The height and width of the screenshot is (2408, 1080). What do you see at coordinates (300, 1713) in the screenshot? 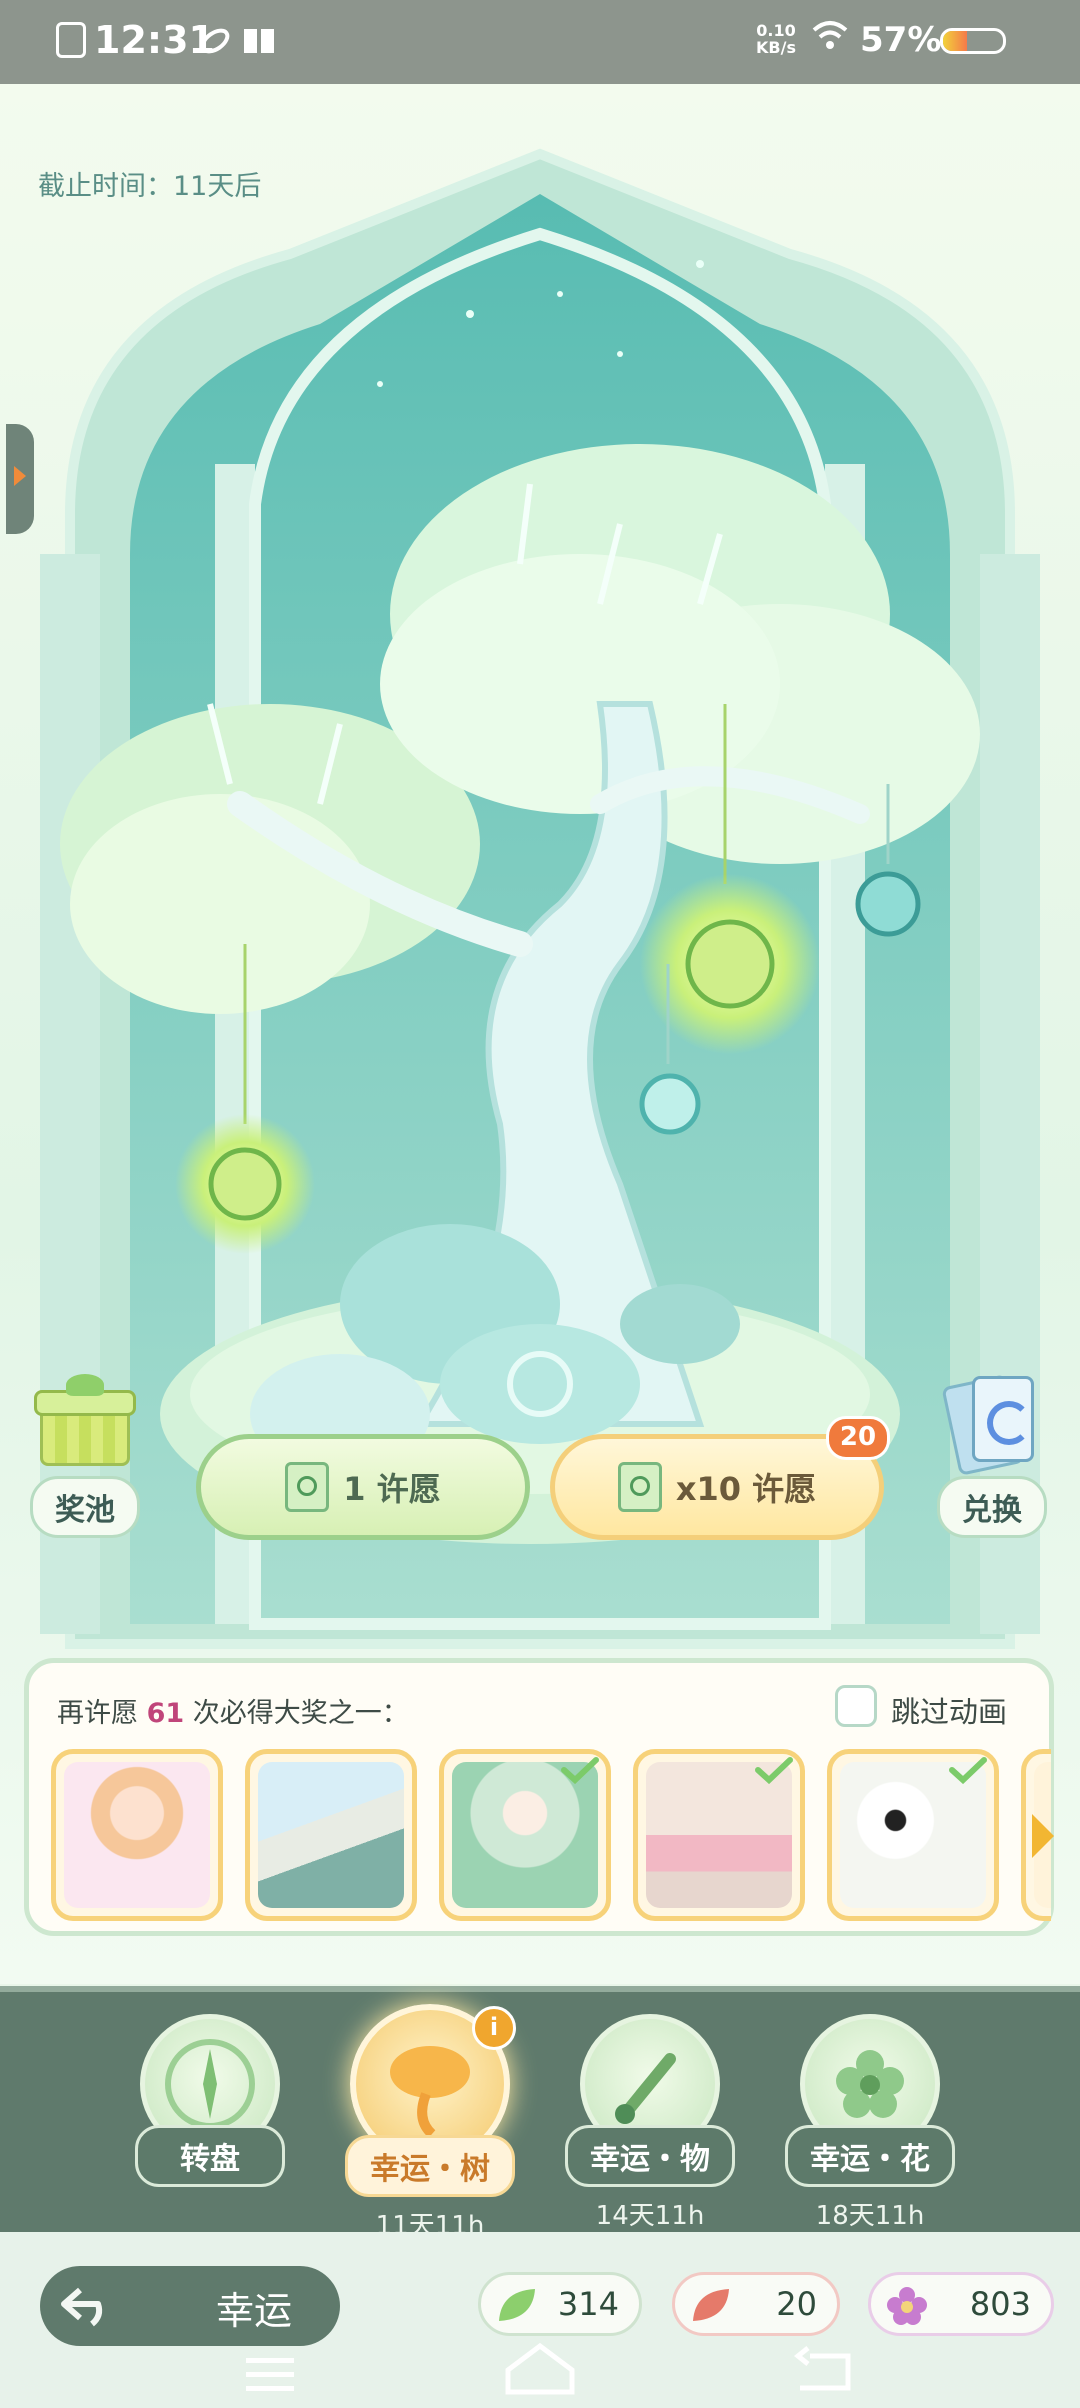
I see `pity-suffix: 次必得大奖之一：` at bounding box center [300, 1713].